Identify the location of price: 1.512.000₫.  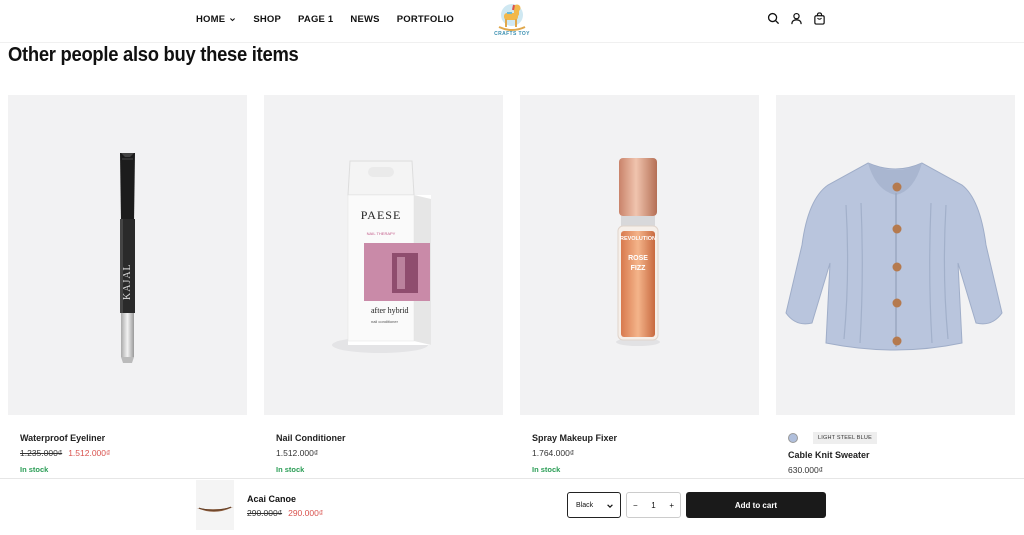
(297, 453).